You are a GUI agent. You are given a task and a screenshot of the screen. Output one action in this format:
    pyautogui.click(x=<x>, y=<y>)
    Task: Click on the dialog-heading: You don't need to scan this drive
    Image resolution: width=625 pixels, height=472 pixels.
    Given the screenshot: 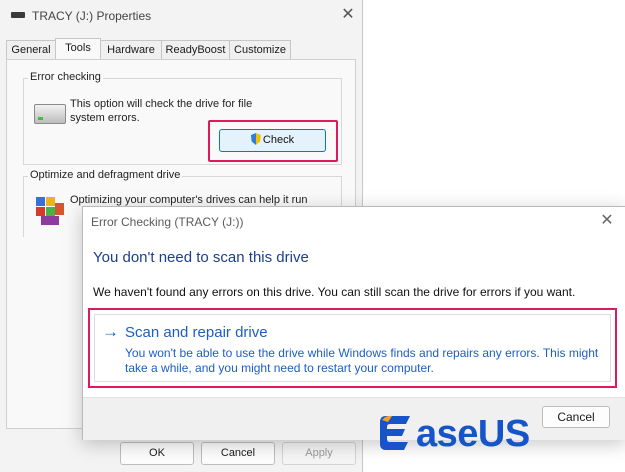 What is the action you would take?
    pyautogui.click(x=201, y=257)
    